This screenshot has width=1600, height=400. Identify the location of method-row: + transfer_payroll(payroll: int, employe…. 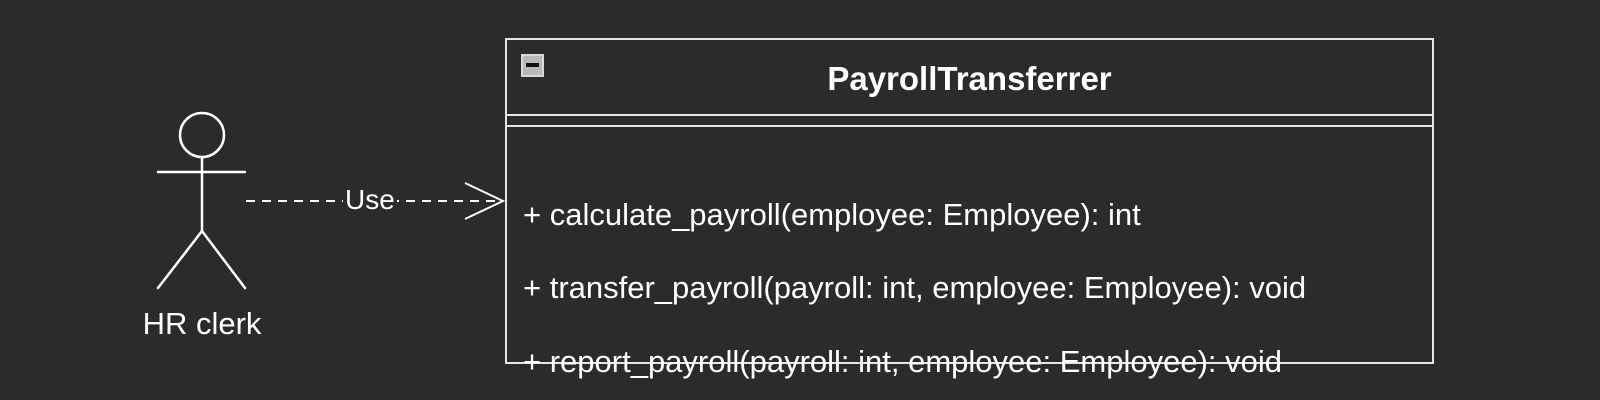
(915, 287).